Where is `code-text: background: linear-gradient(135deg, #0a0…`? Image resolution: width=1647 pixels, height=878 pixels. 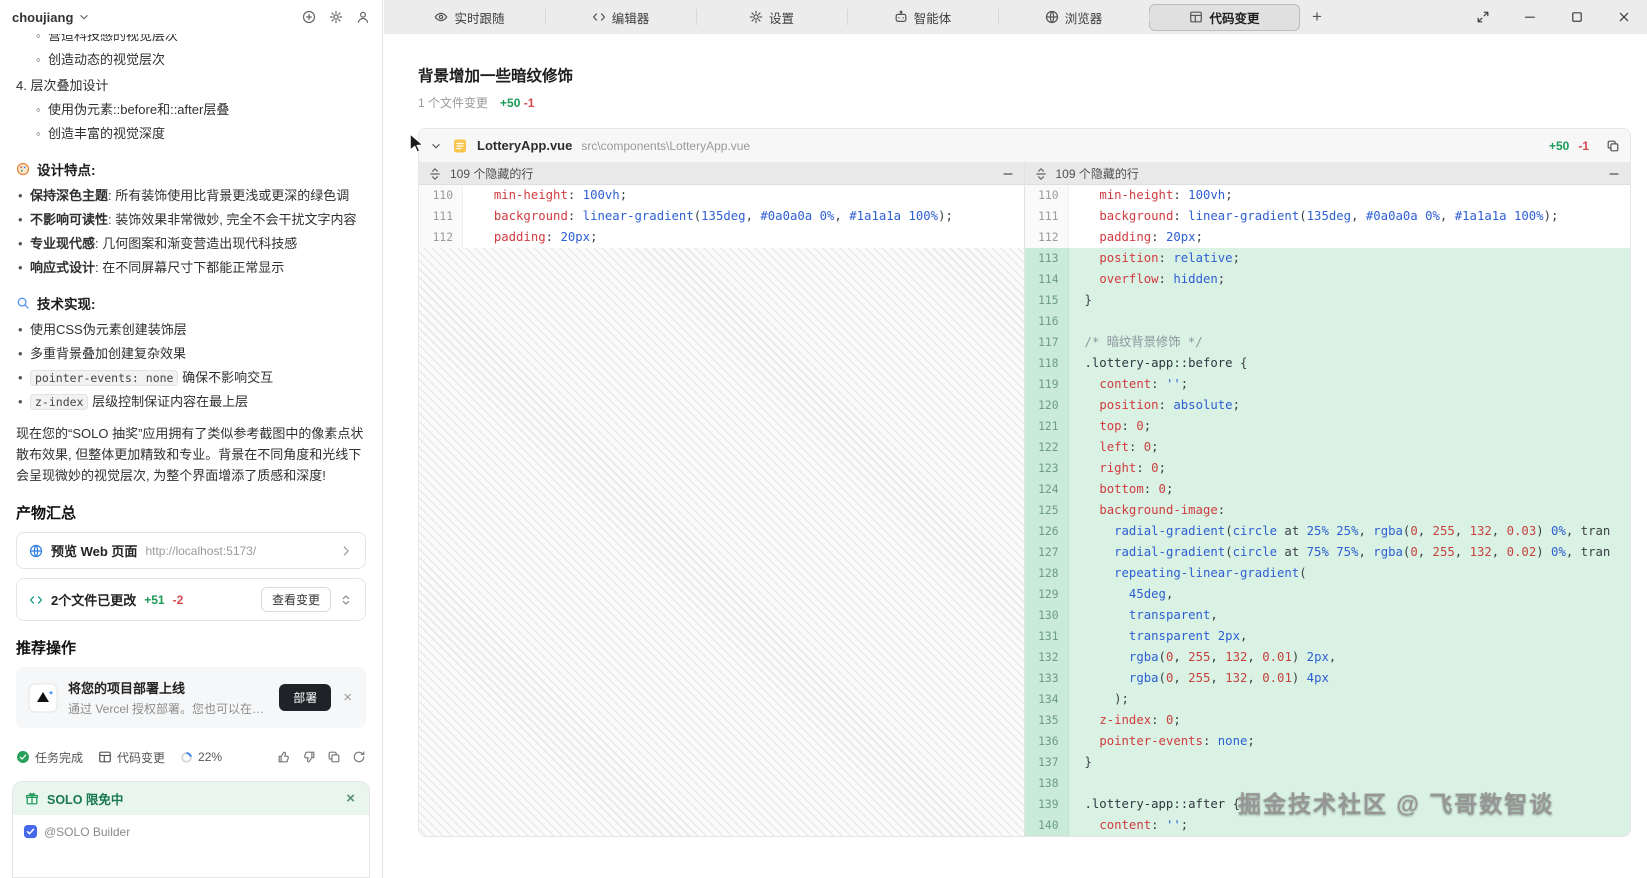
code-text: background: linear-gradient(135deg, #0a0… is located at coordinates (743, 216).